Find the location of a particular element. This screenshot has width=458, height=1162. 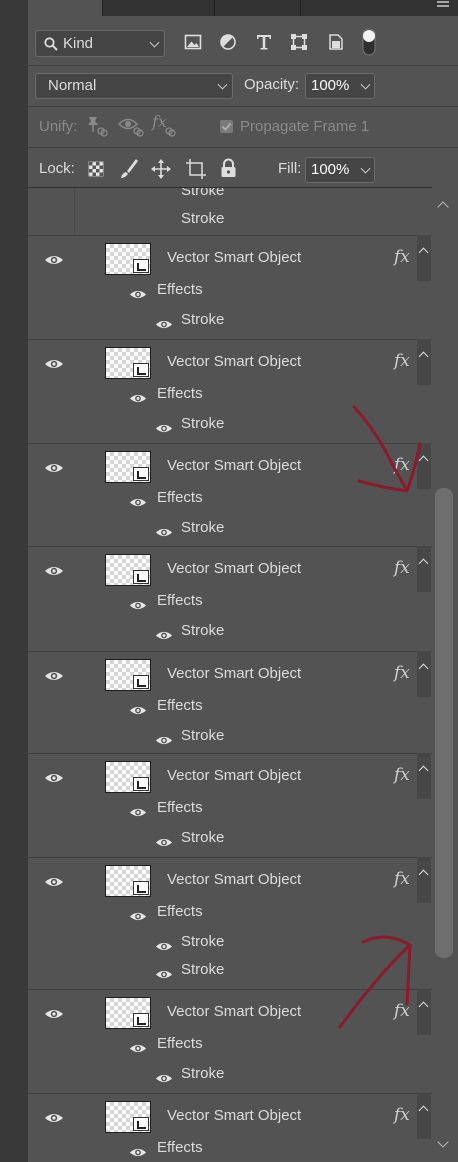

layers-scrollbar-thumb is located at coordinates (444, 723).